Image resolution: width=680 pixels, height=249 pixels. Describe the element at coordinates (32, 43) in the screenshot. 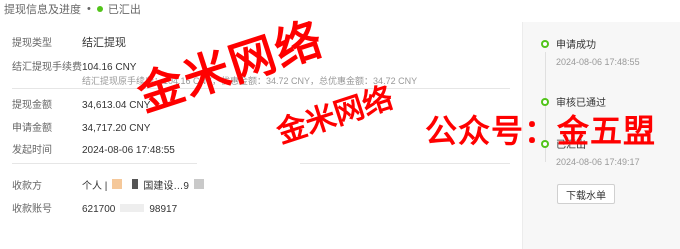

I see `type-label: 提现类型` at that location.